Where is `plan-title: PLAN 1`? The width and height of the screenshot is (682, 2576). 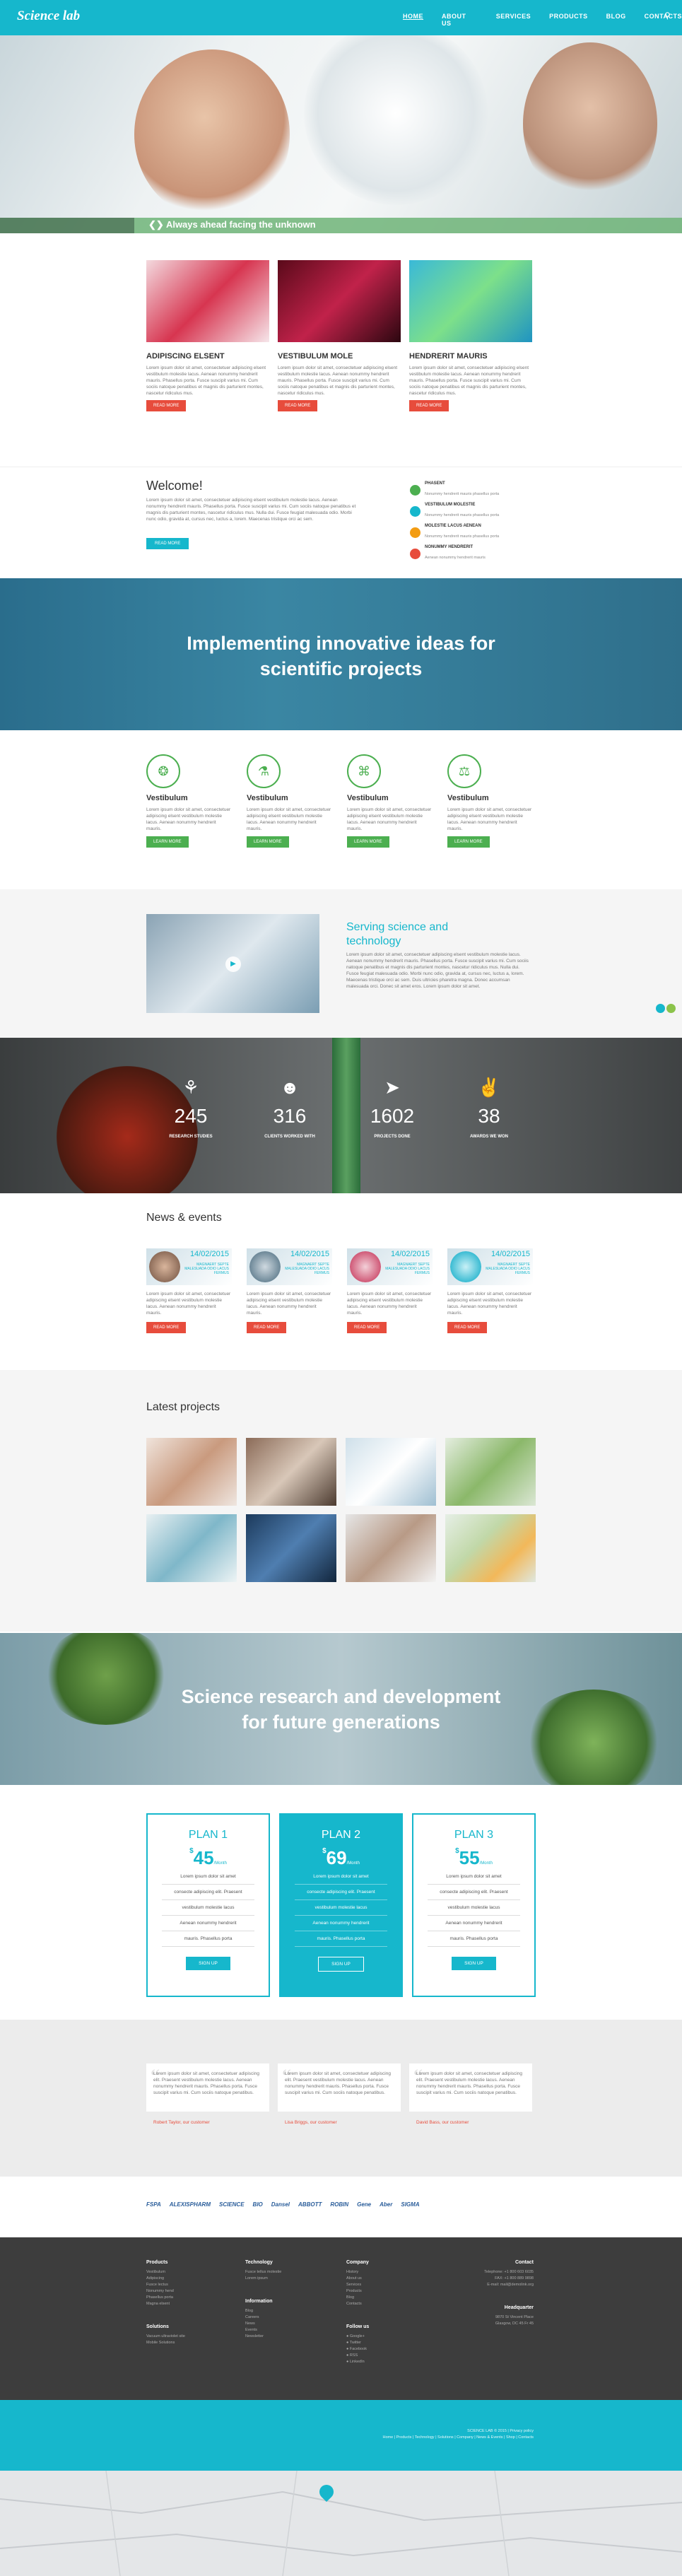 plan-title: PLAN 1 is located at coordinates (208, 1835).